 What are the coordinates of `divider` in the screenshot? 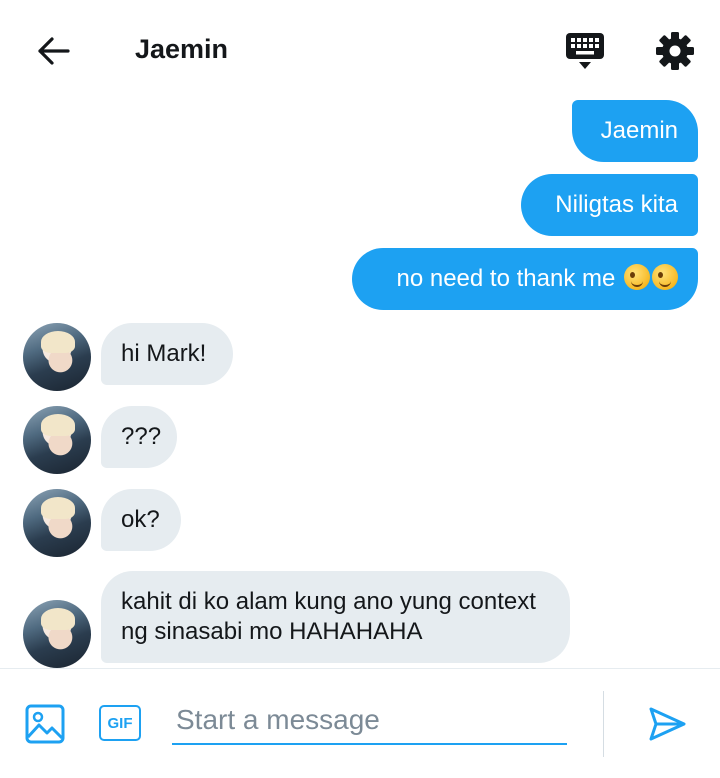 It's located at (603, 724).